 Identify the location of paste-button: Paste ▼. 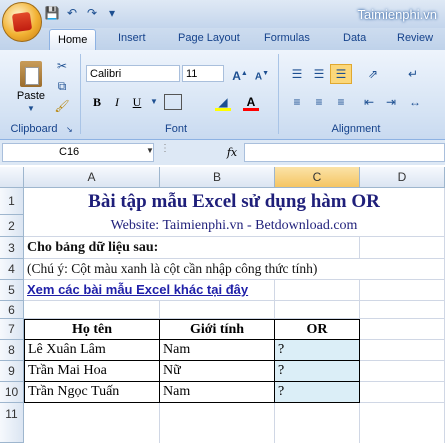
(31, 87).